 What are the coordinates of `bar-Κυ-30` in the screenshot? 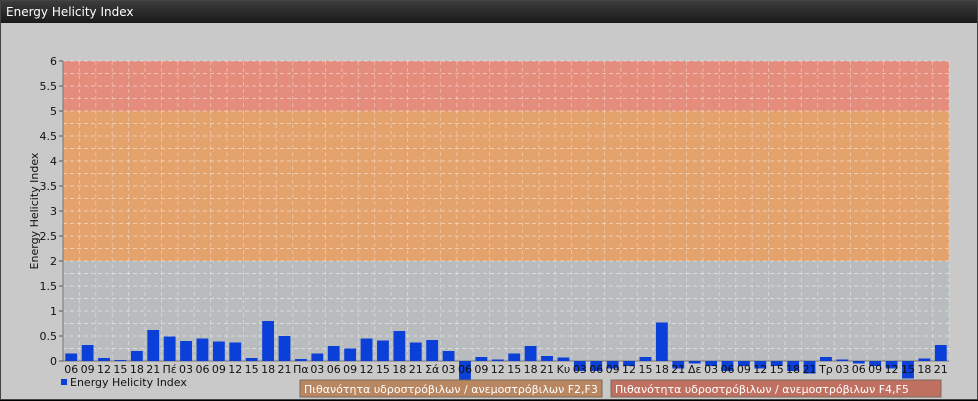 It's located at (563, 359).